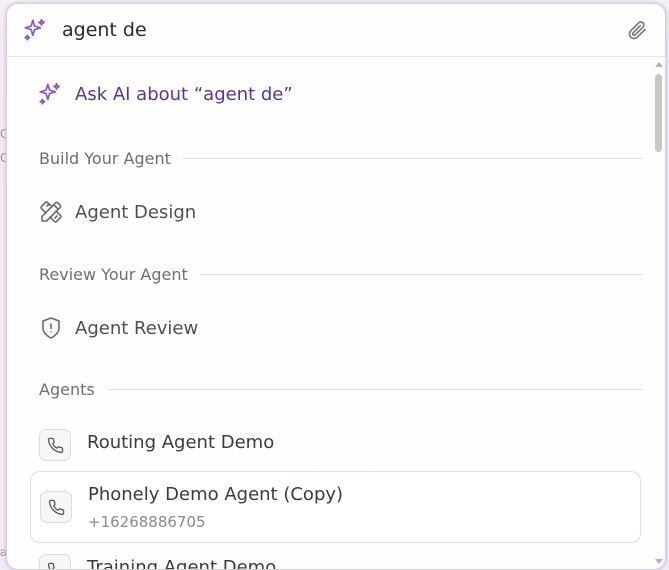  I want to click on scrollbar-thumb, so click(658, 113).